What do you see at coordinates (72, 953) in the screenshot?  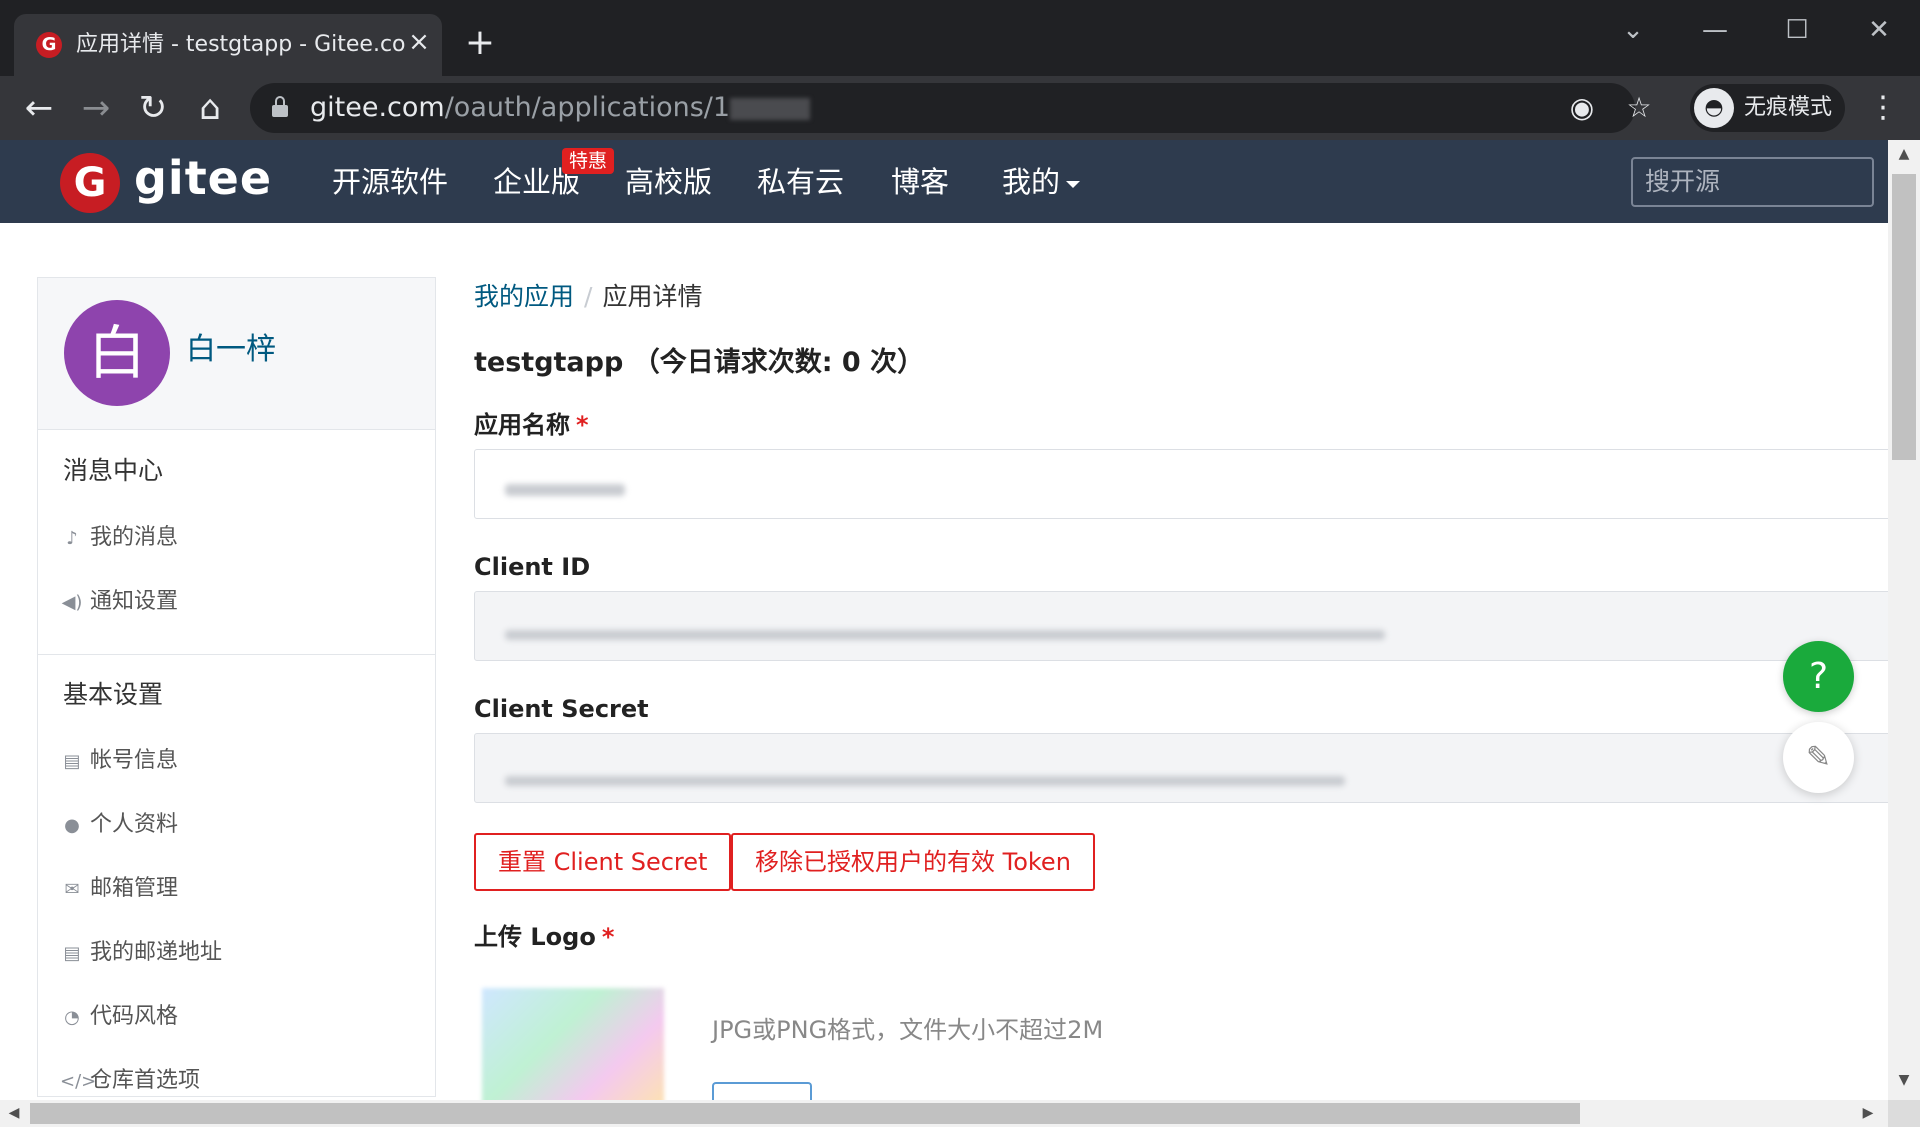 I see `address-card-icon: ▤` at bounding box center [72, 953].